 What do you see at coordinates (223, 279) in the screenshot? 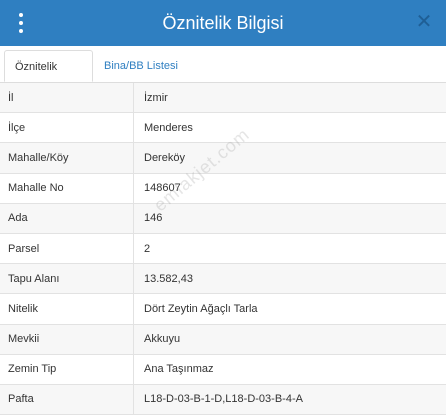
I see `table-row: Tapu Alanı 13.582,43` at bounding box center [223, 279].